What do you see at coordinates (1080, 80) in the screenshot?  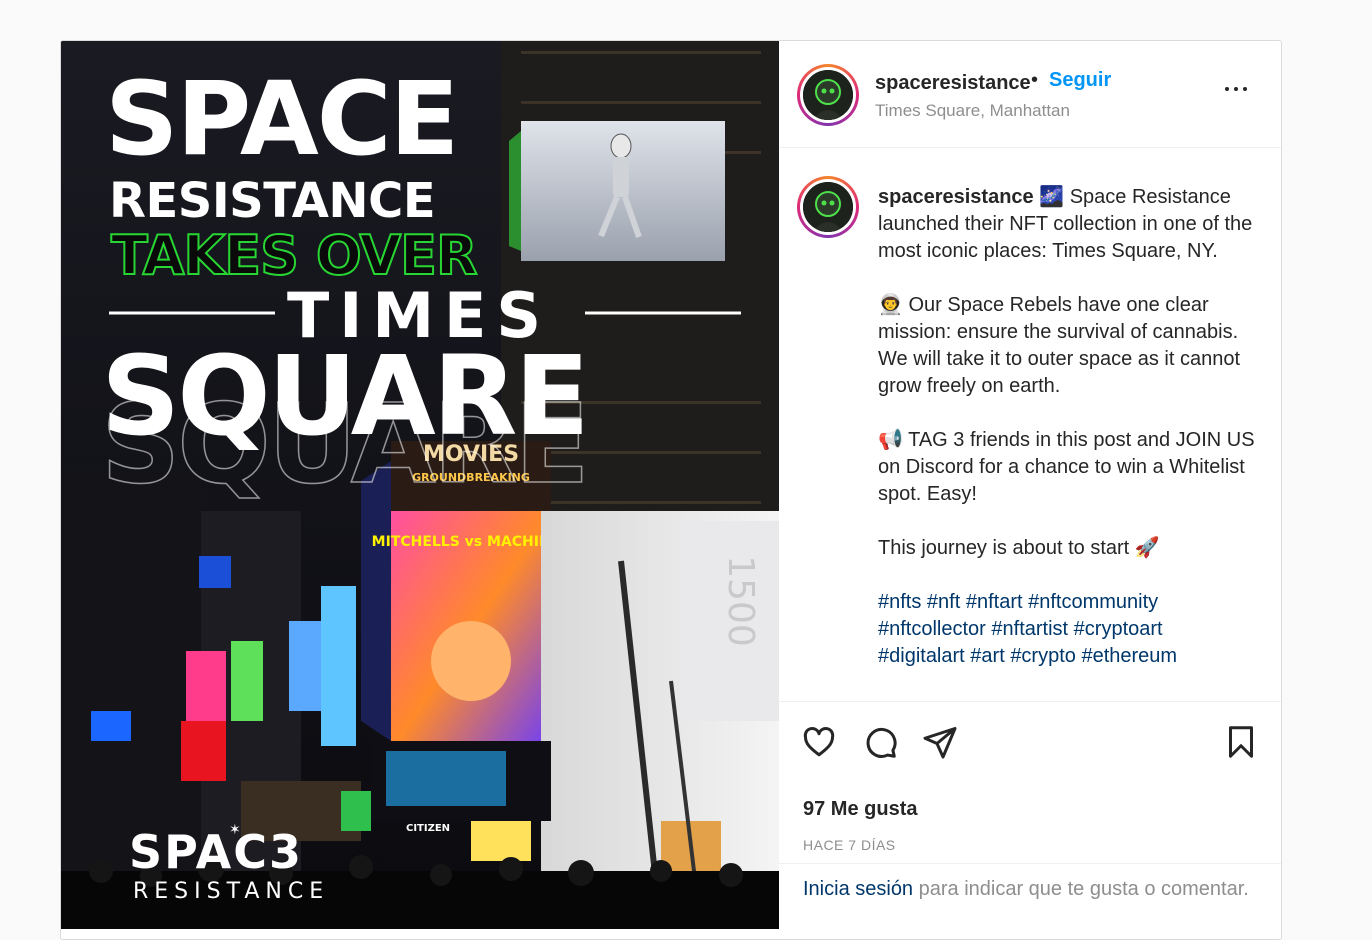 I see `follow-button: Seguir` at bounding box center [1080, 80].